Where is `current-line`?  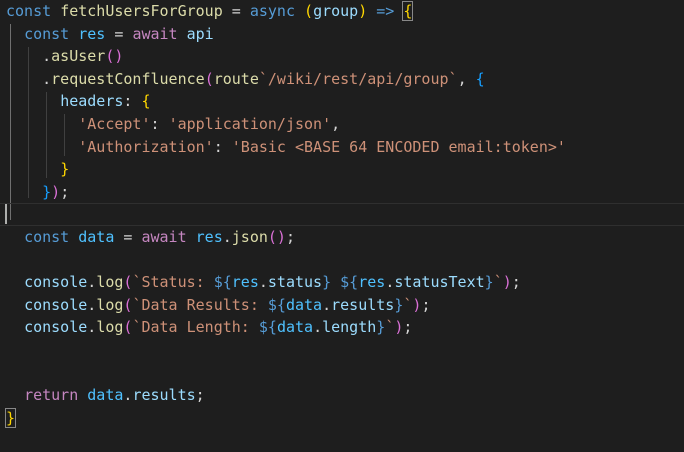
current-line is located at coordinates (342, 214).